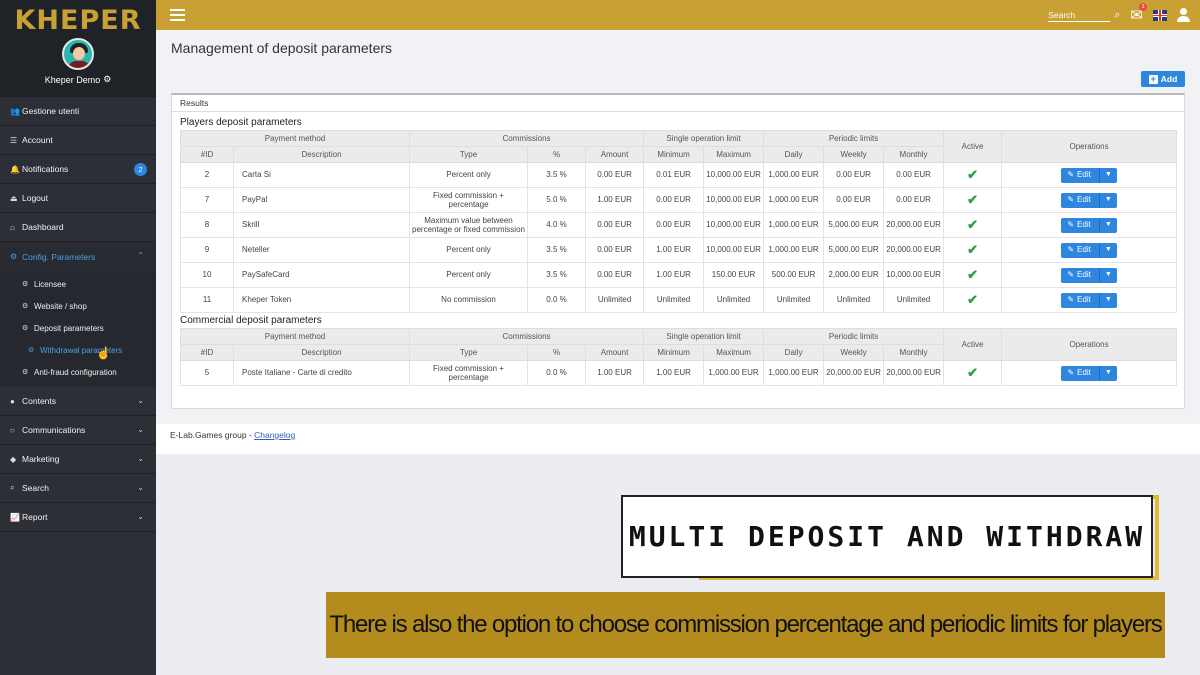  What do you see at coordinates (1183, 15) in the screenshot?
I see `user-icon` at bounding box center [1183, 15].